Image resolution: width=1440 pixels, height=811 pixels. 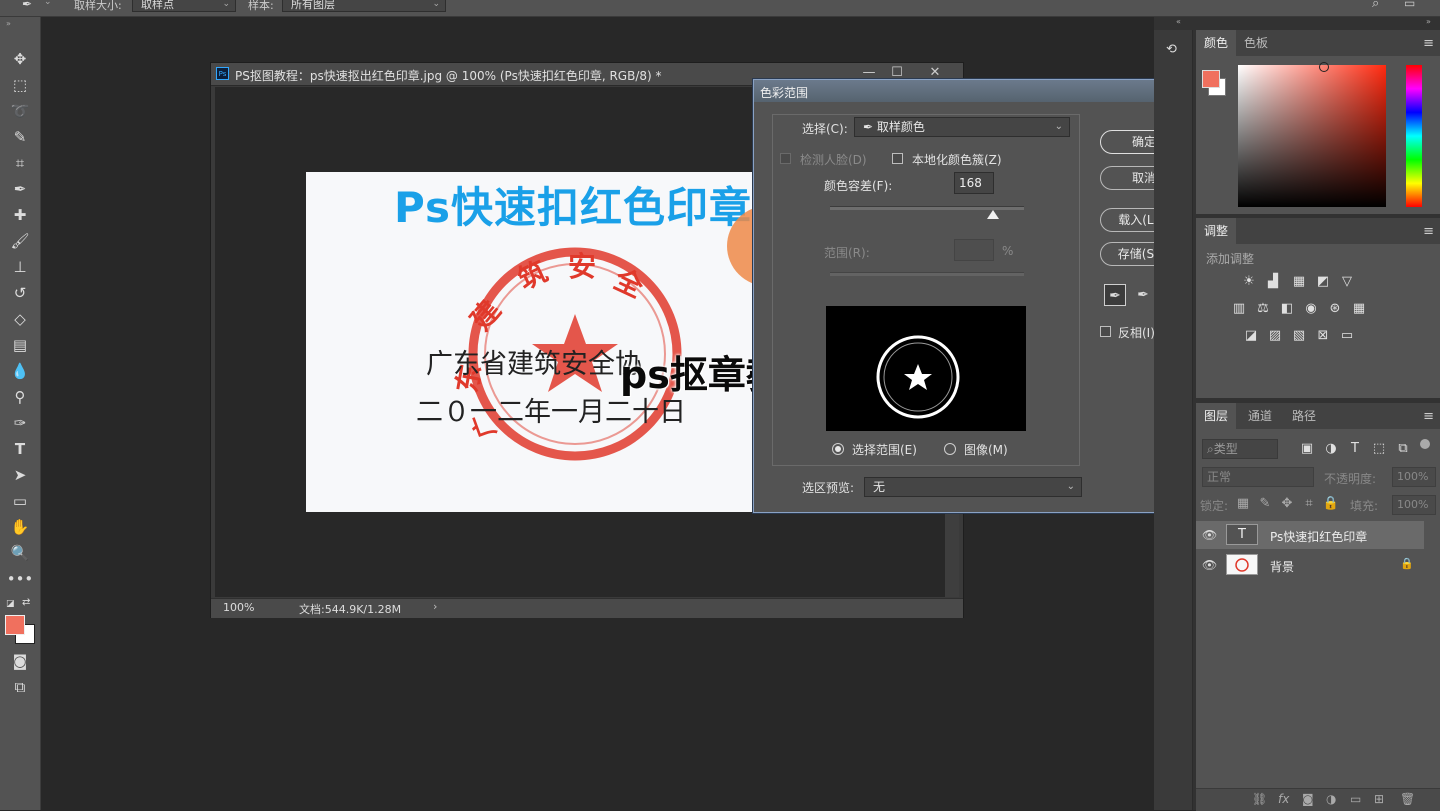 What do you see at coordinates (20, 687) in the screenshot?
I see `screen-mode-icon: ⧉` at bounding box center [20, 687].